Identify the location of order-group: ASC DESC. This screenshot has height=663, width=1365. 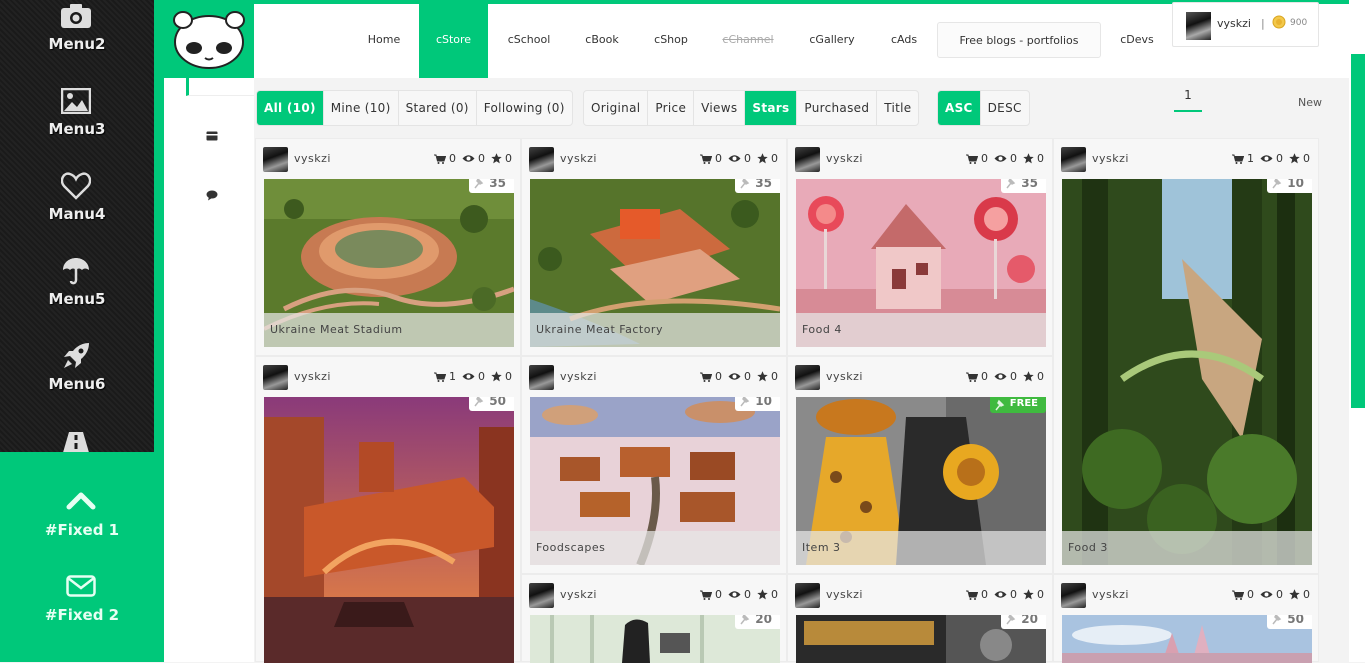
(983, 108).